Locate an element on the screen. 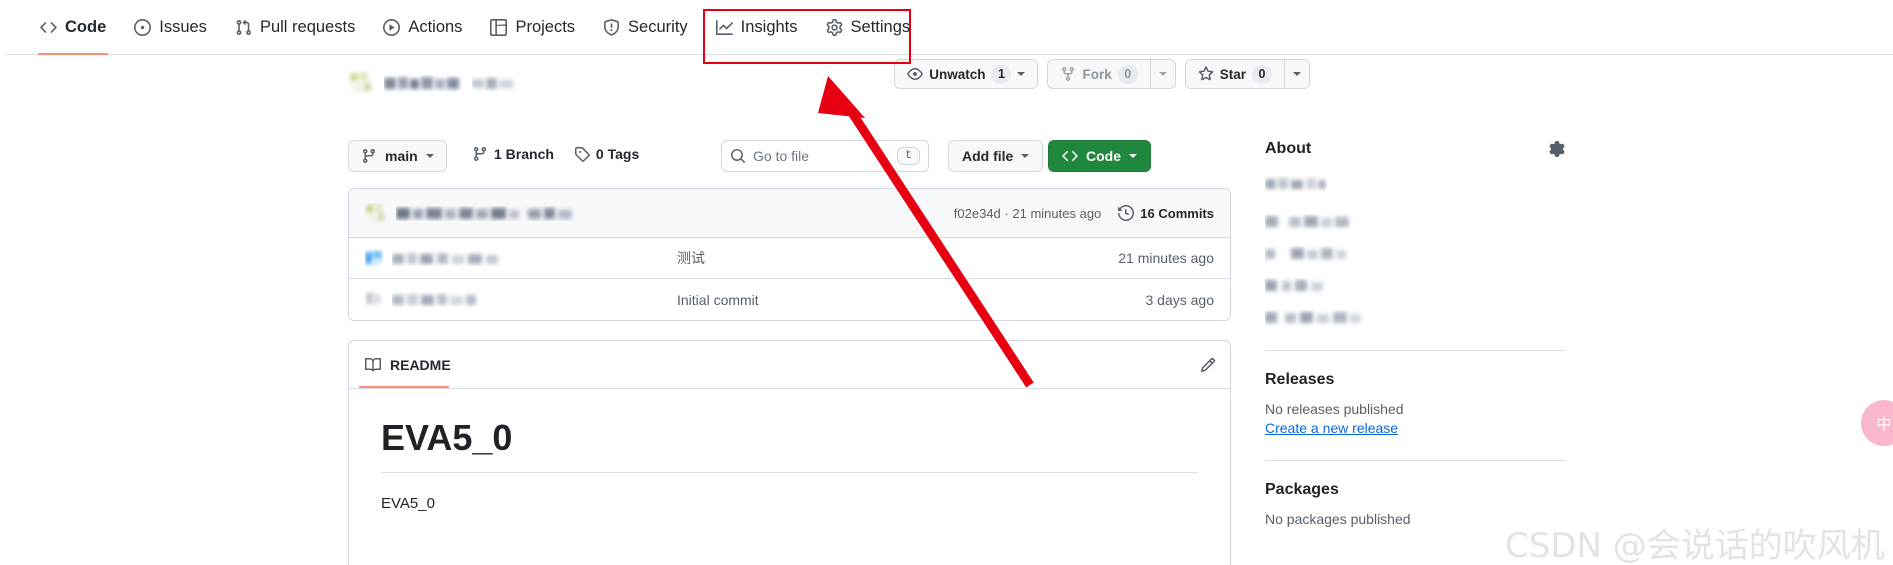  packages-title: Packages is located at coordinates (1302, 489).